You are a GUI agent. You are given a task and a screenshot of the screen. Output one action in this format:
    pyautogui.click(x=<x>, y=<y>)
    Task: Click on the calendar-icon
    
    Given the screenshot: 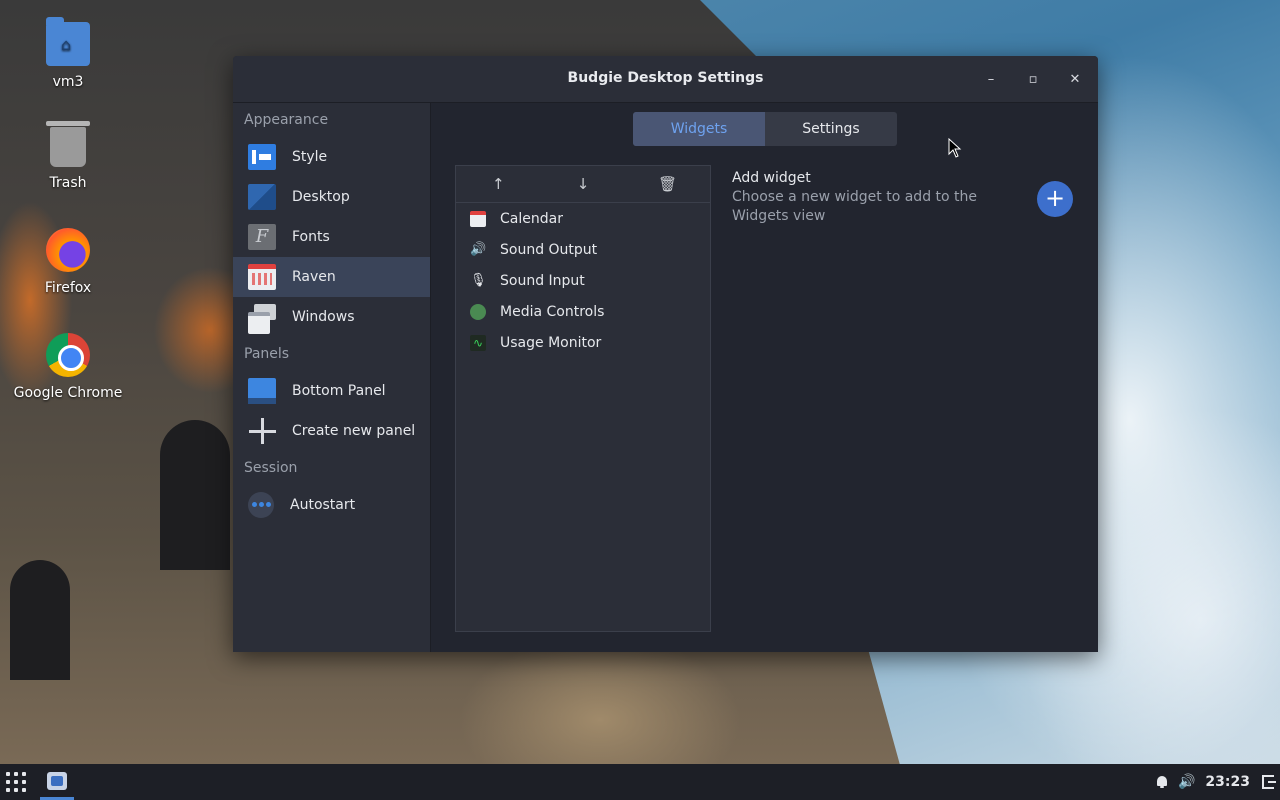 What is the action you would take?
    pyautogui.click(x=478, y=218)
    